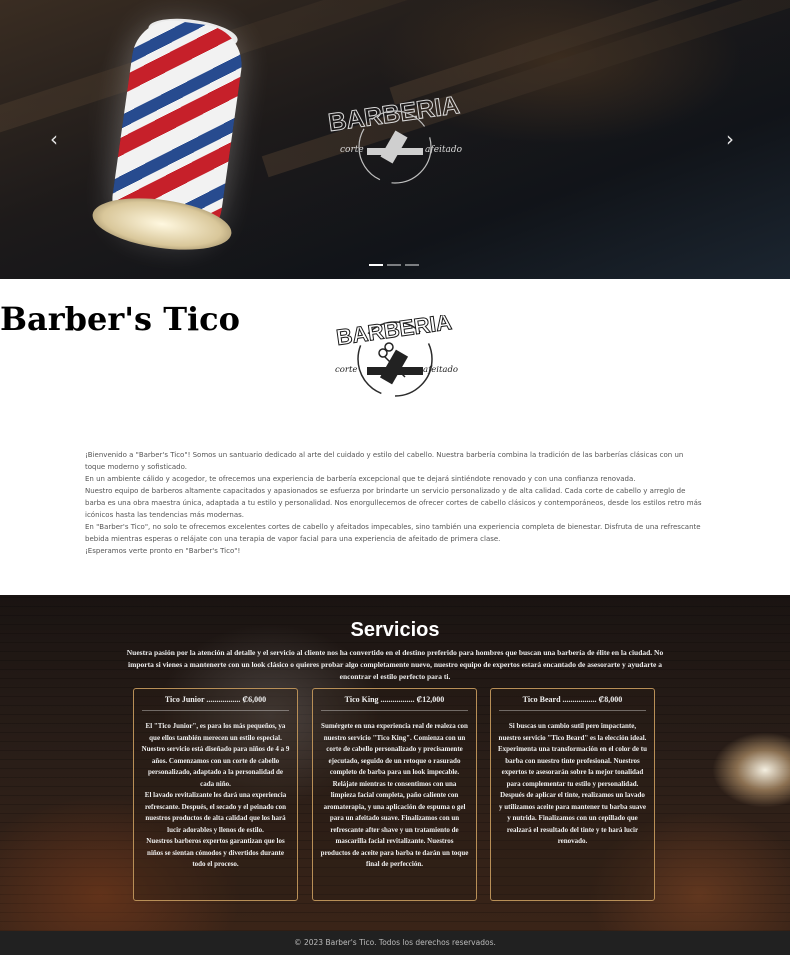  I want to click on hero-barberia-logo: BARBERIA corte afeitado, so click(394, 138).